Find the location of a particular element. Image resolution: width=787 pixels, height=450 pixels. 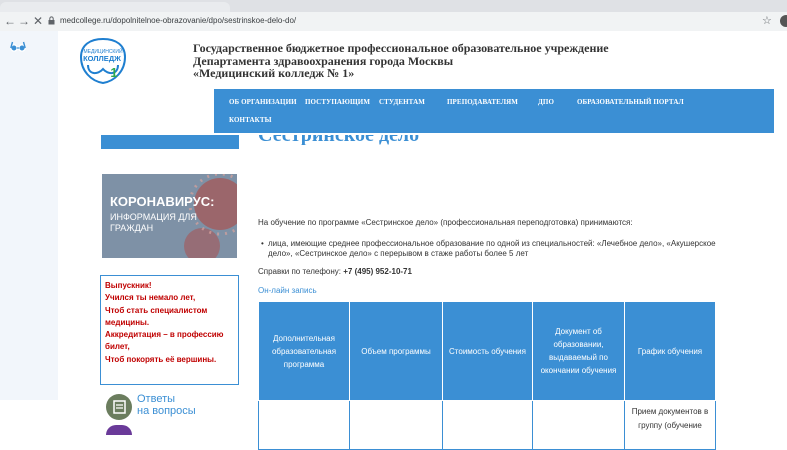

faq-label-line-1: Ответы is located at coordinates (156, 399).